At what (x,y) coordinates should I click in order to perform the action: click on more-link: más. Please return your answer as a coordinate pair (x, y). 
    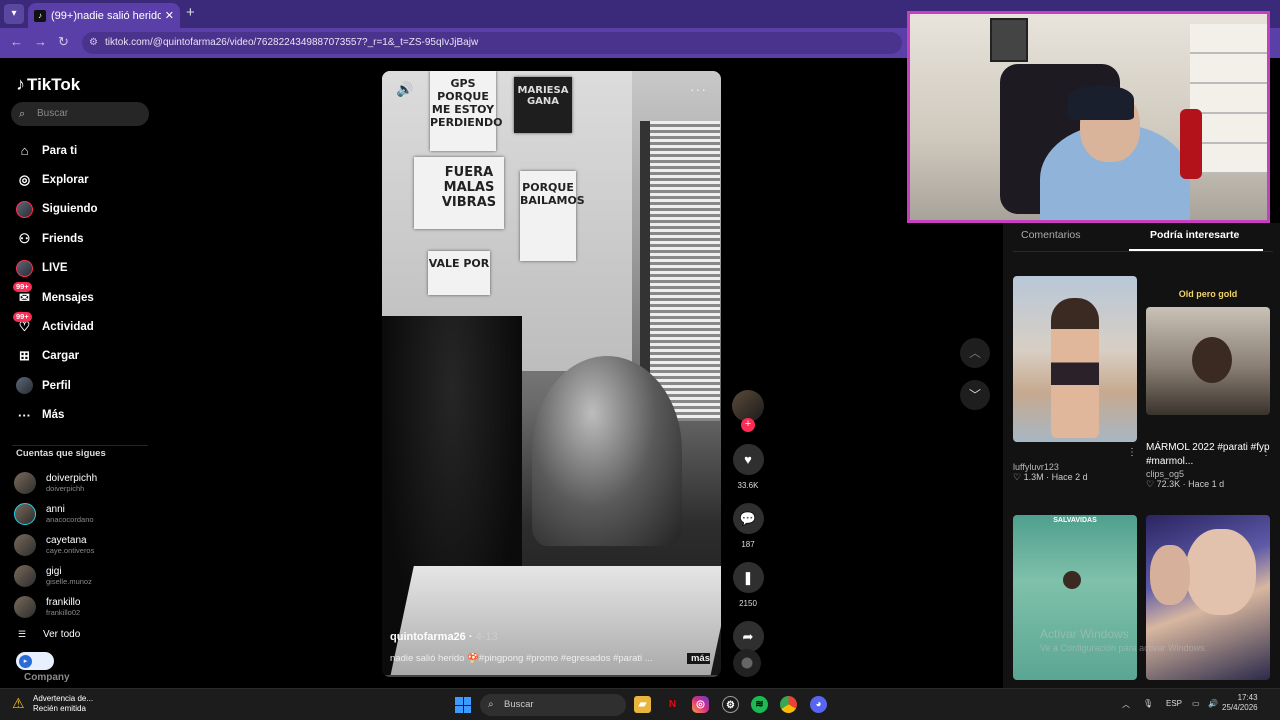
    Looking at the image, I should click on (698, 658).